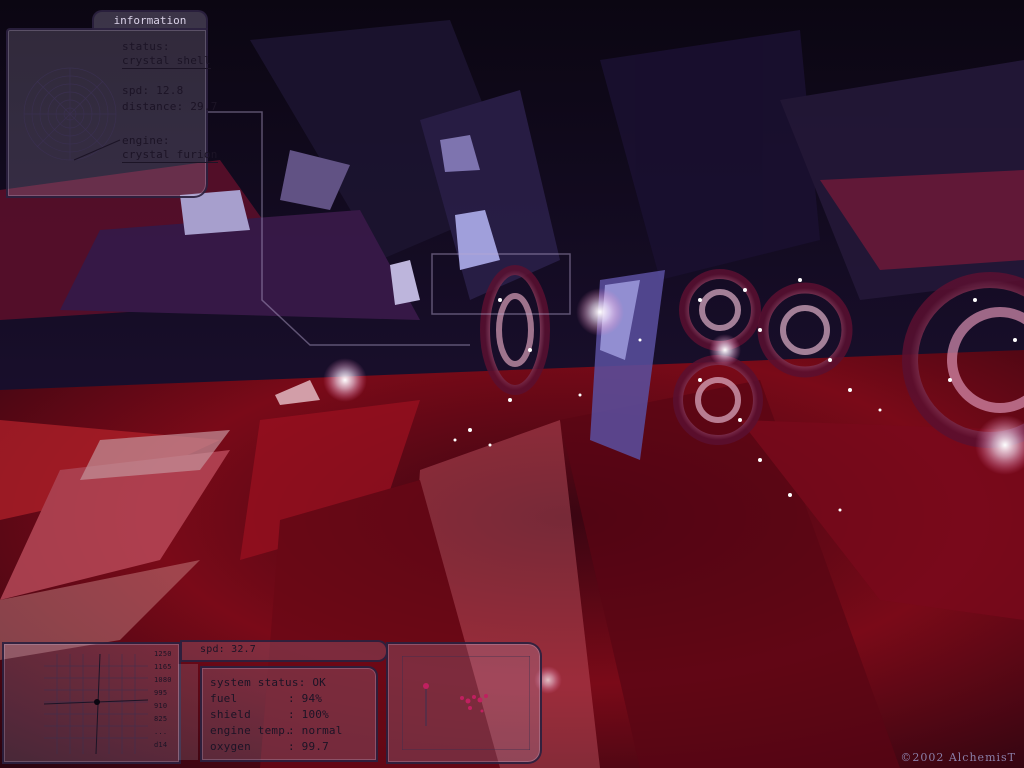  What do you see at coordinates (224, 698) in the screenshot?
I see `fuel-label: fuel` at bounding box center [224, 698].